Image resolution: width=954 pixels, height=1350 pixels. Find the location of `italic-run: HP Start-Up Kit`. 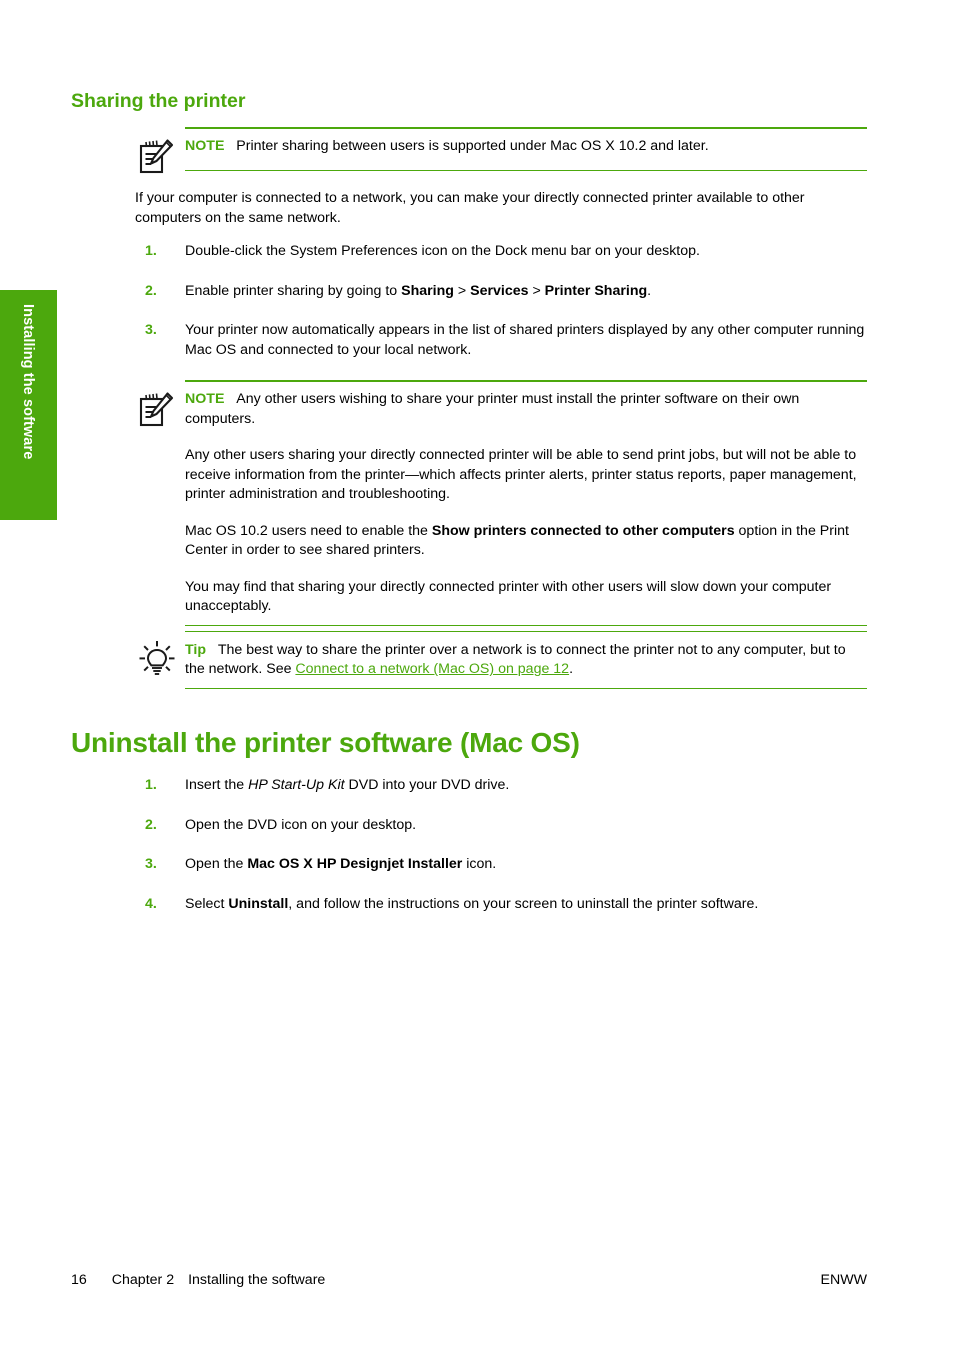

italic-run: HP Start-Up Kit is located at coordinates (296, 785).